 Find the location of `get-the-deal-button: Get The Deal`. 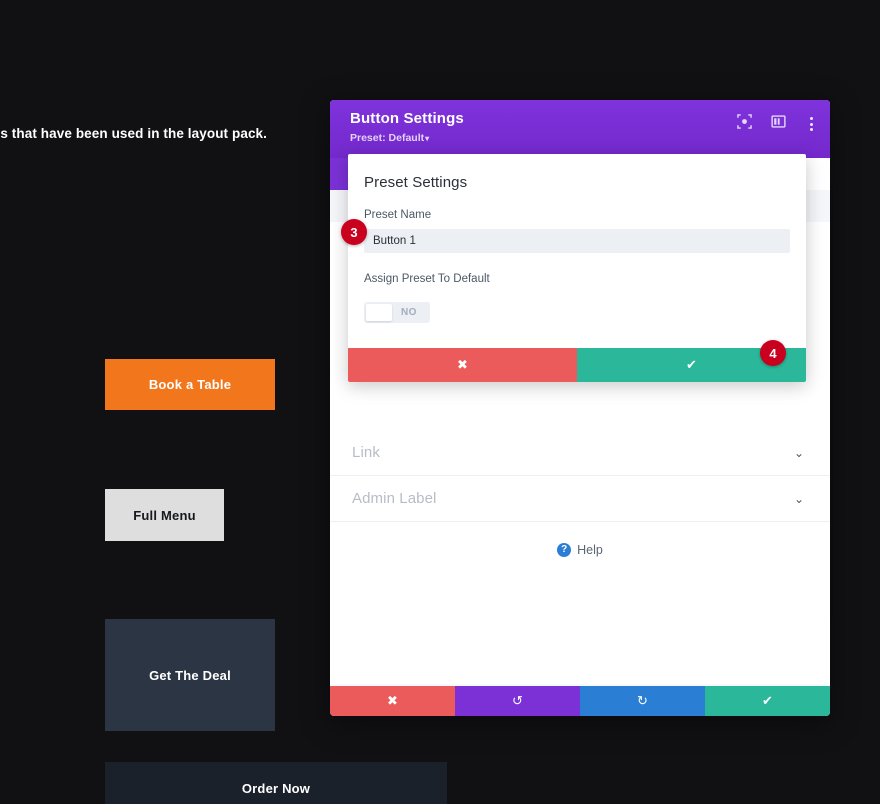

get-the-deal-button: Get The Deal is located at coordinates (190, 675).